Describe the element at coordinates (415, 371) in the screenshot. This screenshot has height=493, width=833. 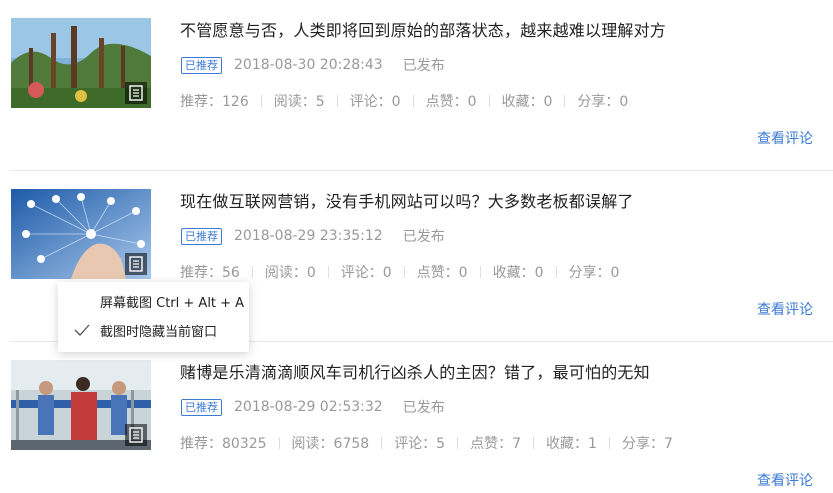
I see `article-title: 赌博是乐清滴滴顺风车司机行凶杀人的主因？错了，最可怕的无知` at that location.